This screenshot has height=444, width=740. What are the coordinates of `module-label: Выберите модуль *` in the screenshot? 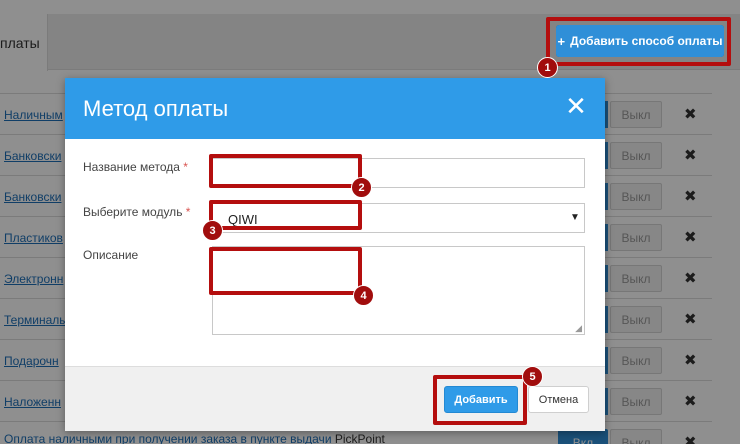 It's located at (136, 212).